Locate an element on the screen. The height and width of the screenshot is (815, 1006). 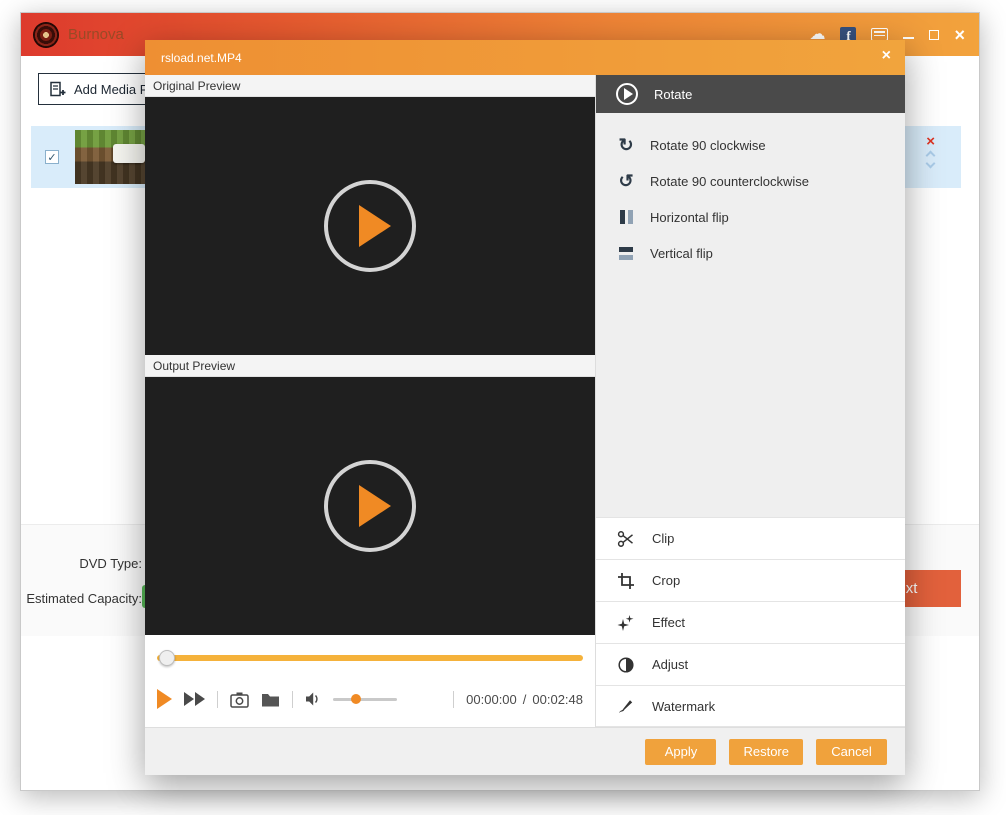
original-preview-video is located at coordinates (370, 226).